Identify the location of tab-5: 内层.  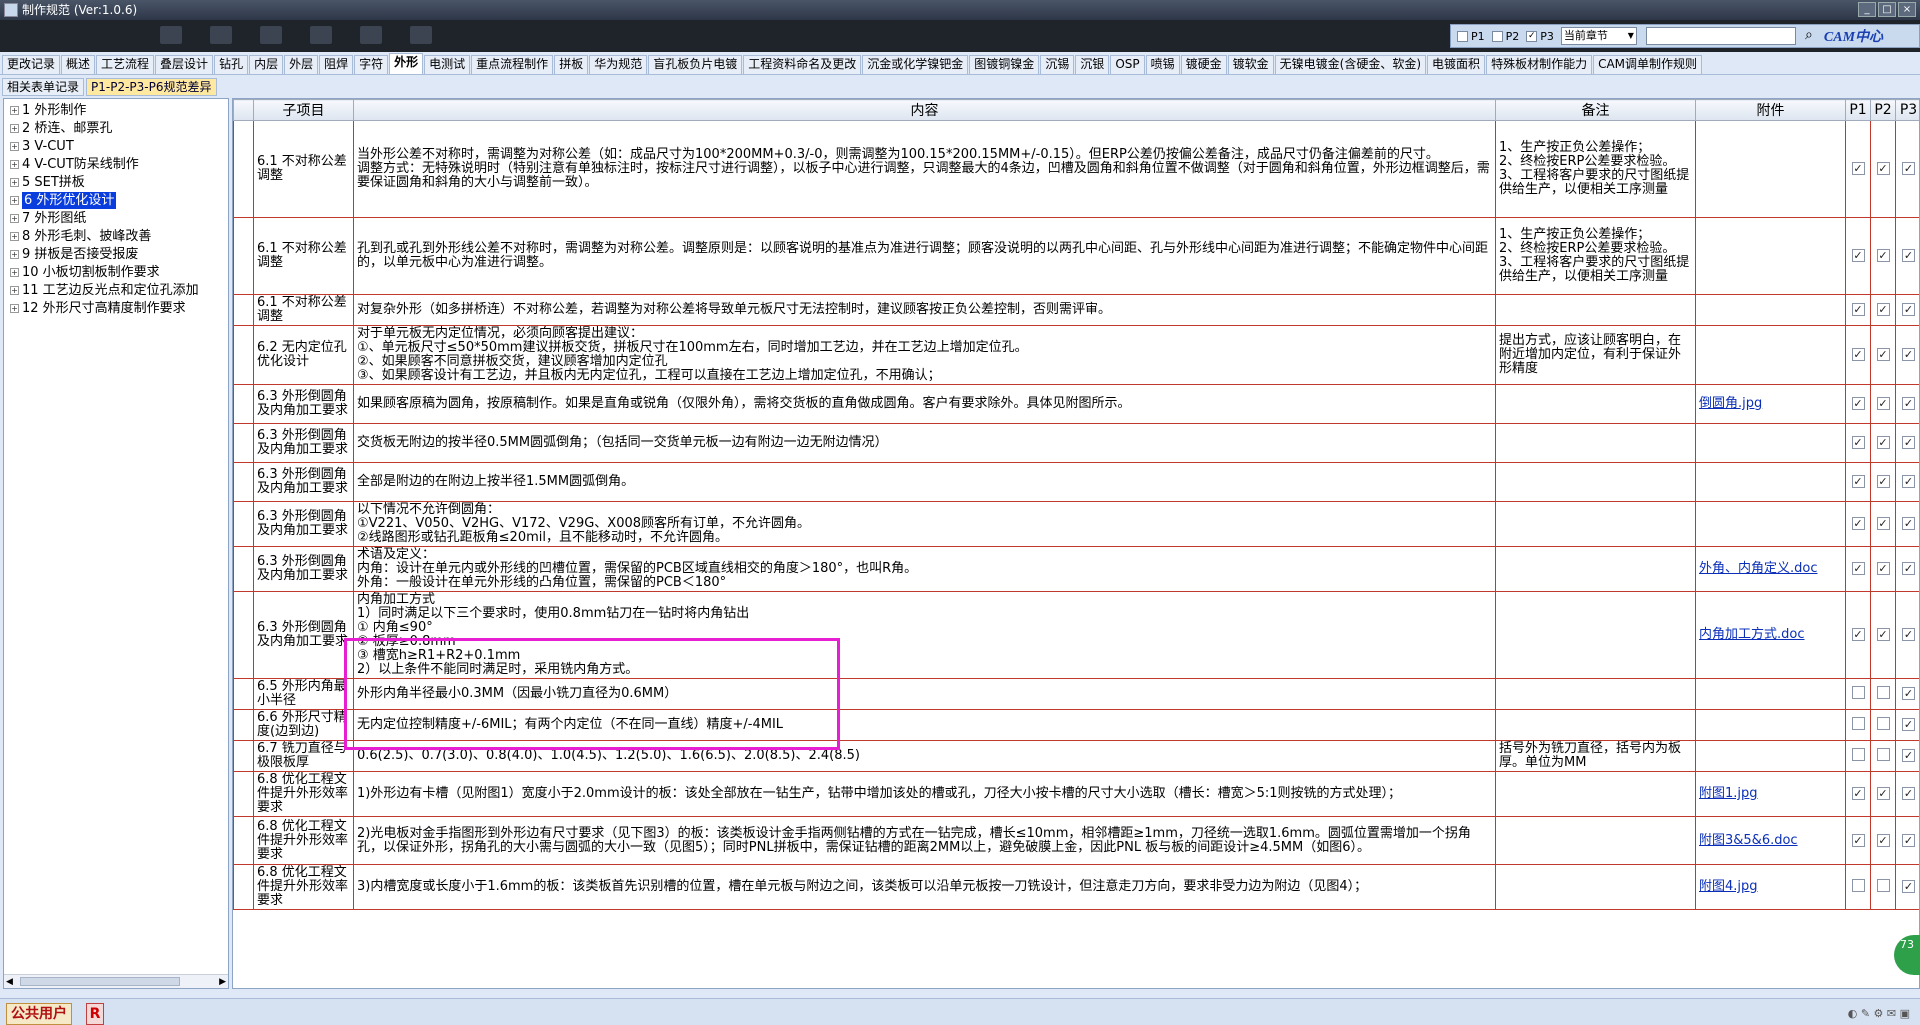
(266, 64).